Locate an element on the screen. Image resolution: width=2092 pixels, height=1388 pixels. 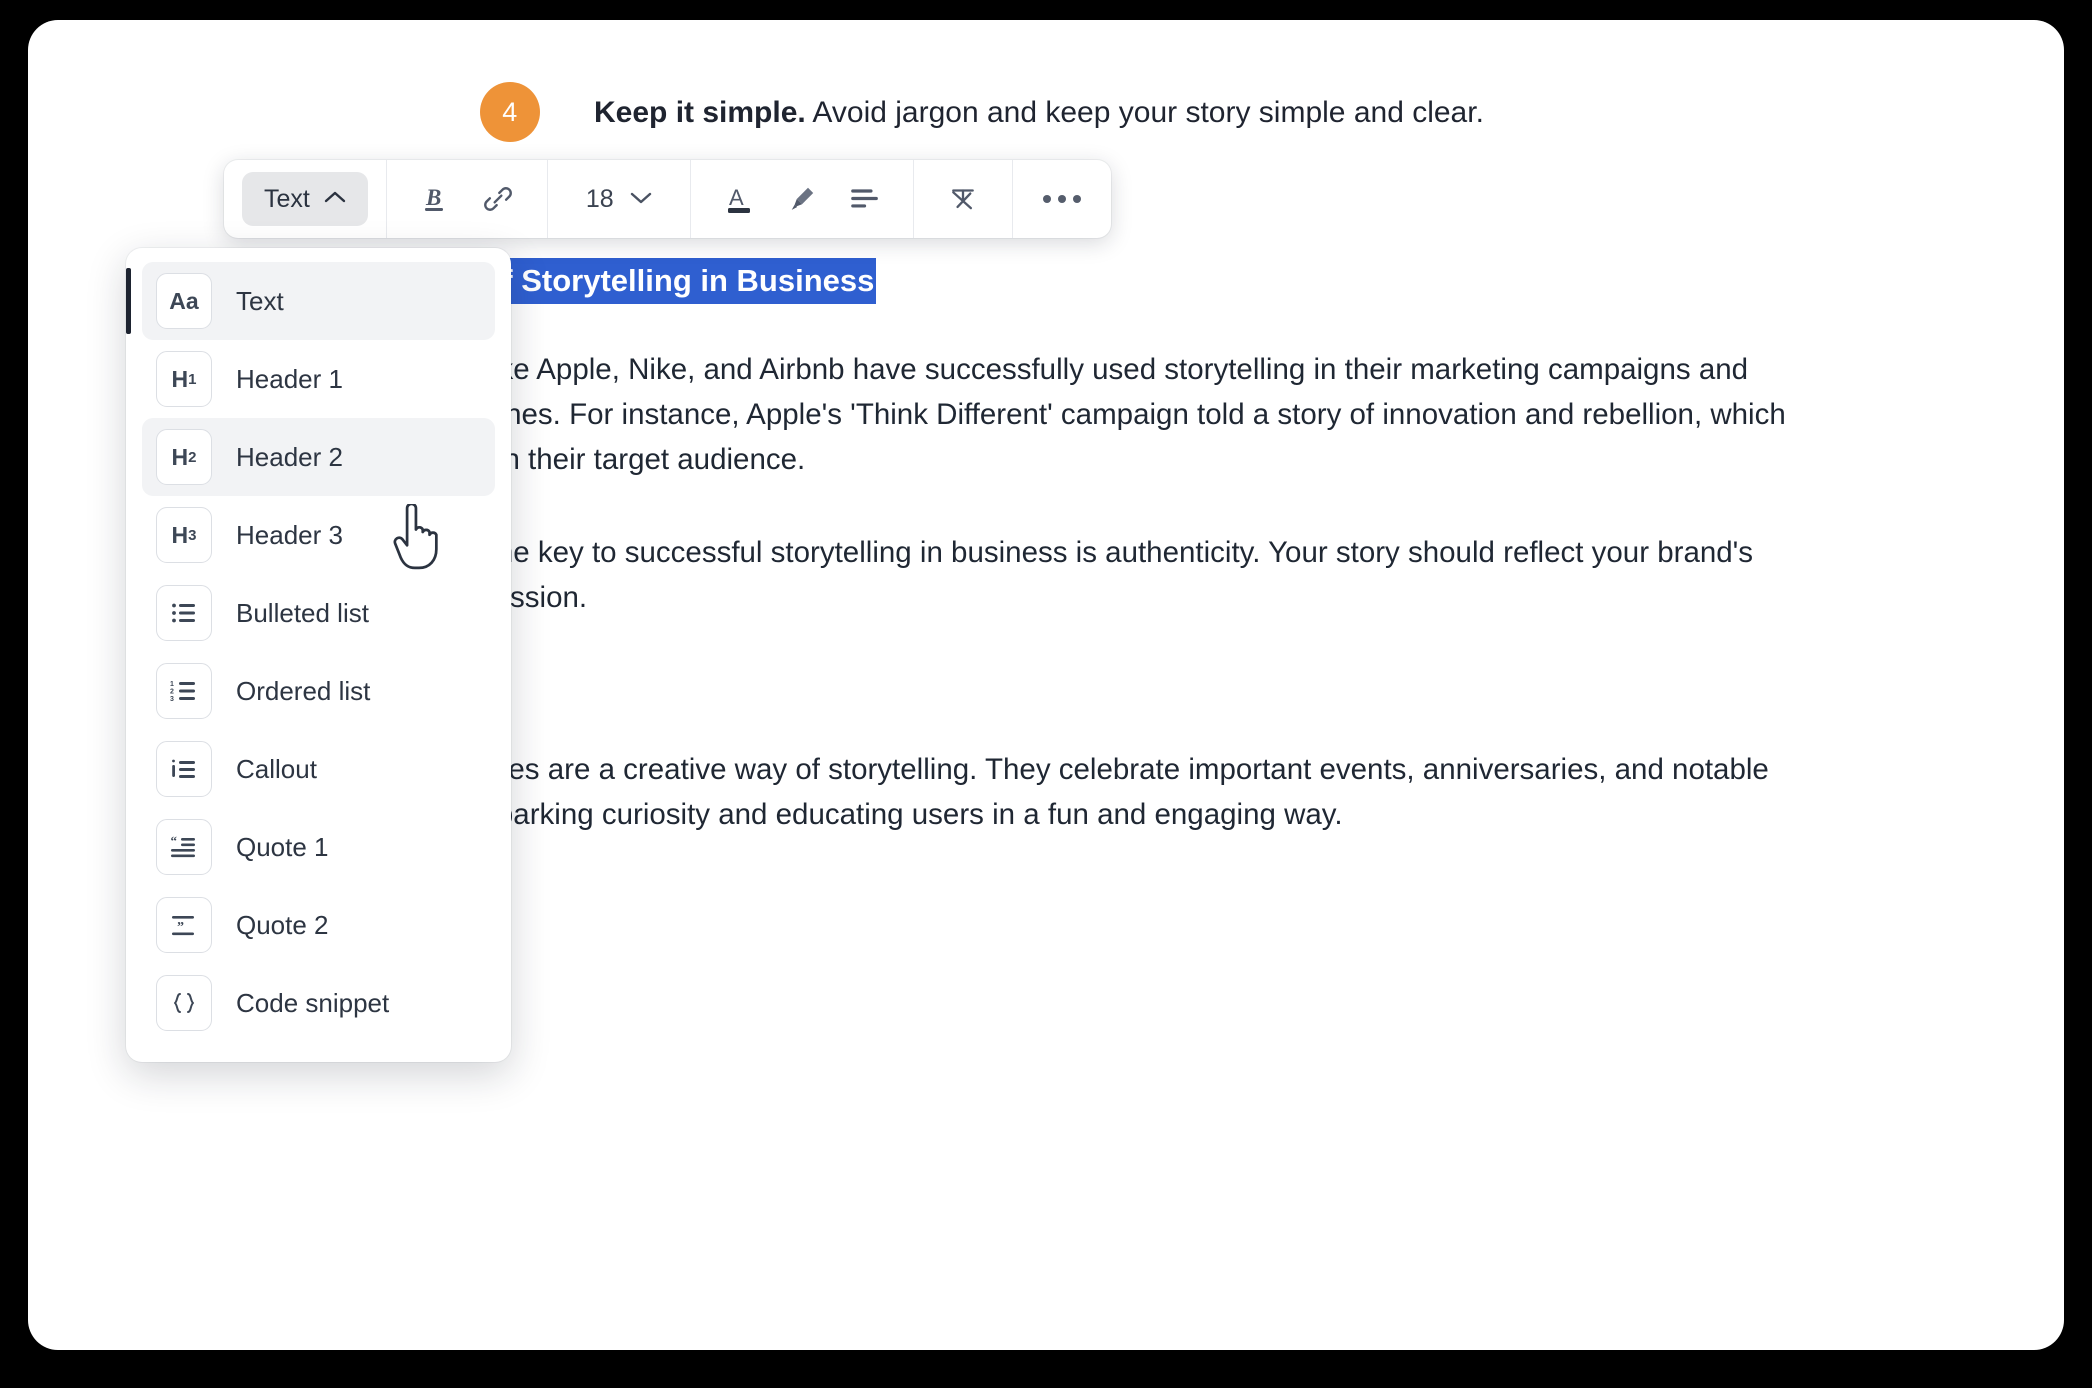
chevron-up-icon is located at coordinates (335, 199).